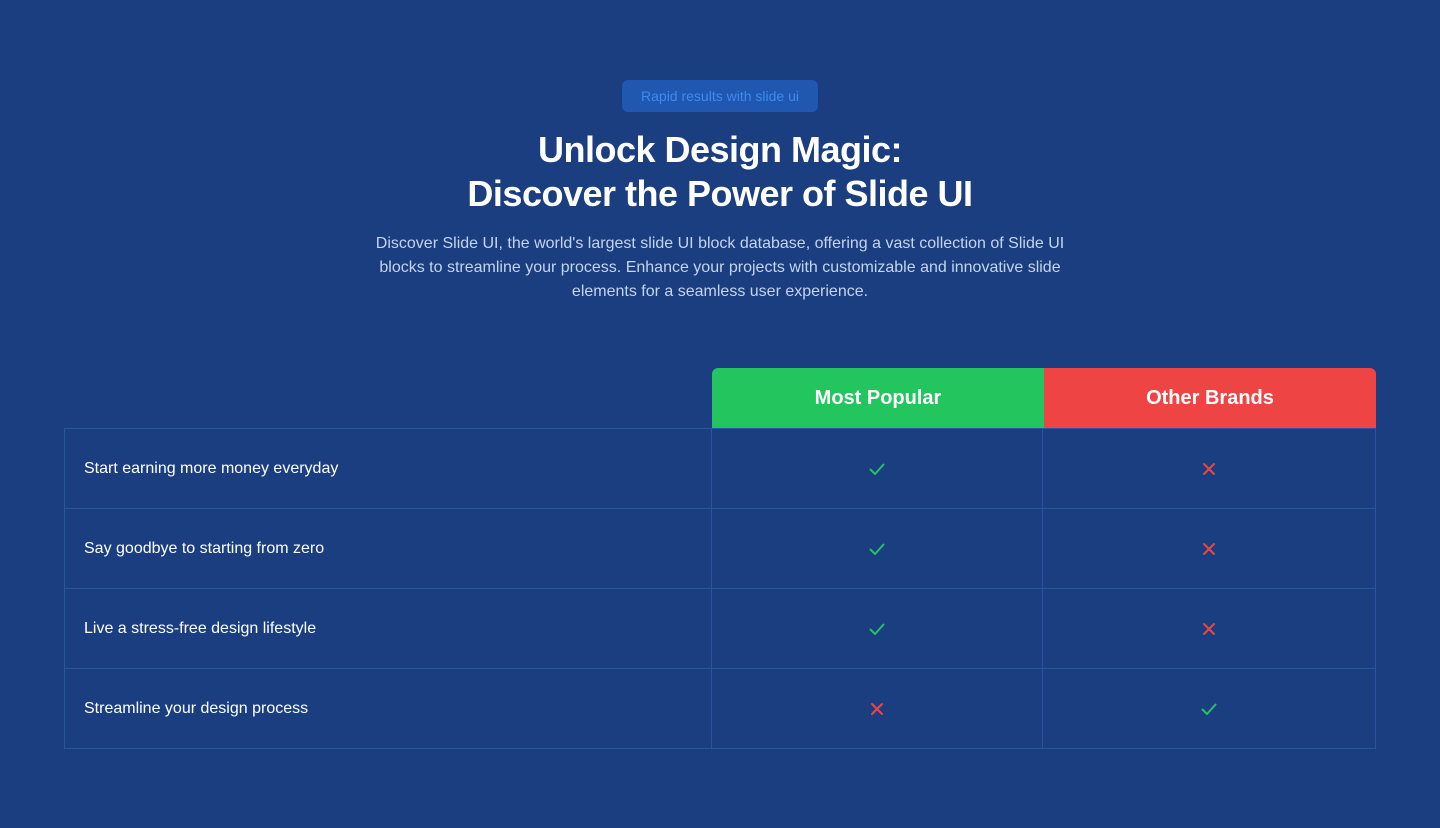  I want to click on column-header-most-popular: Most Popular, so click(878, 398).